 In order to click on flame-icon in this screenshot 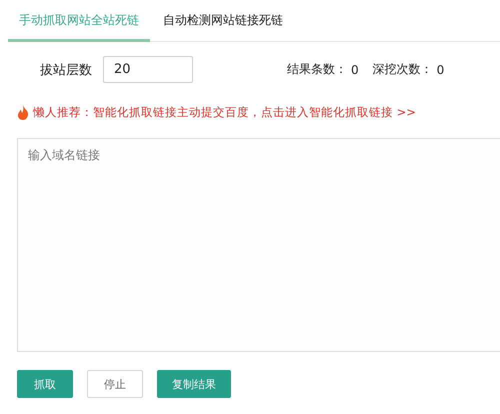, I will do `click(23, 112)`.